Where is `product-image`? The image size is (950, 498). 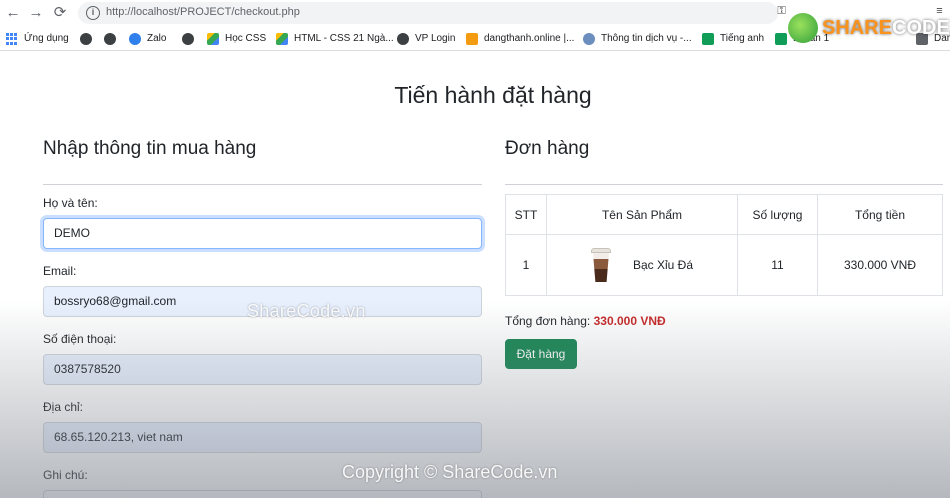 product-image is located at coordinates (600, 265).